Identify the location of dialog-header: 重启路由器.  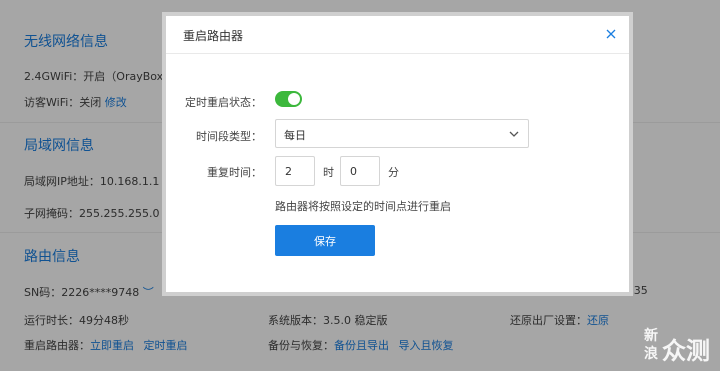
(397, 35).